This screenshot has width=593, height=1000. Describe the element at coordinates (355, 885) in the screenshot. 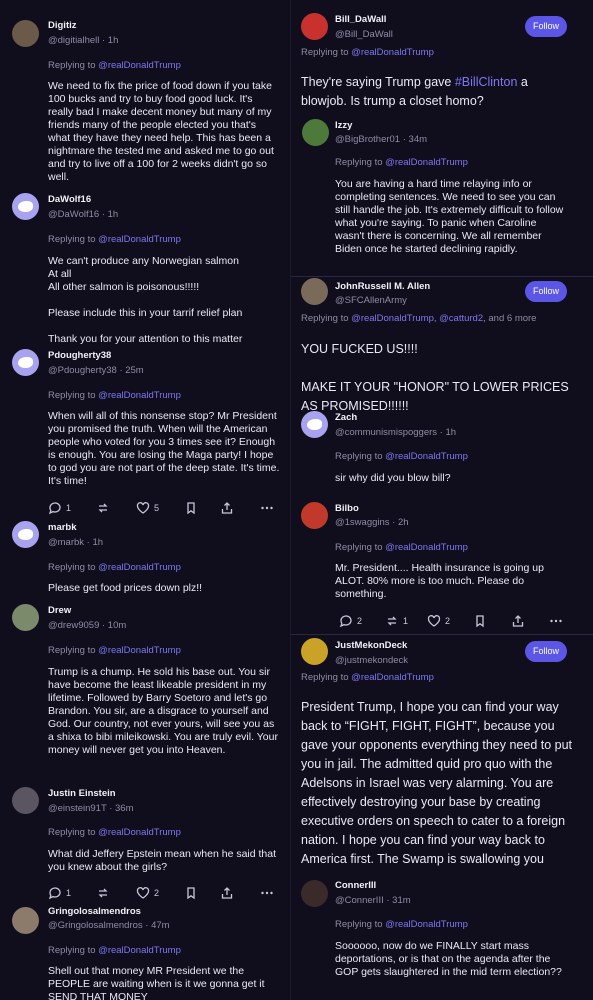

I see `author-name: ConnerIII` at that location.